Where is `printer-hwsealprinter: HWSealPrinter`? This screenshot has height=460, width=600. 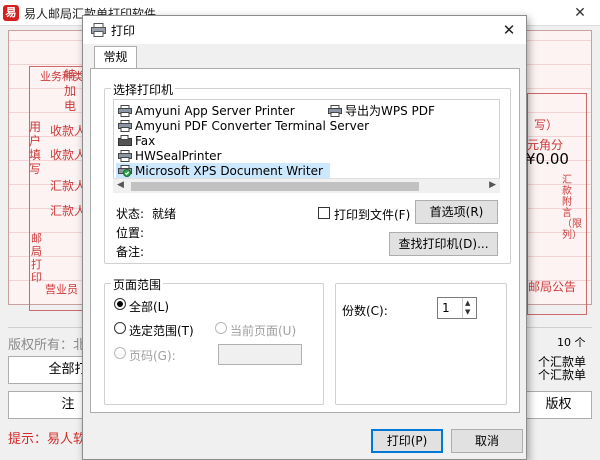 printer-hwsealprinter: HWSealPrinter is located at coordinates (170, 155).